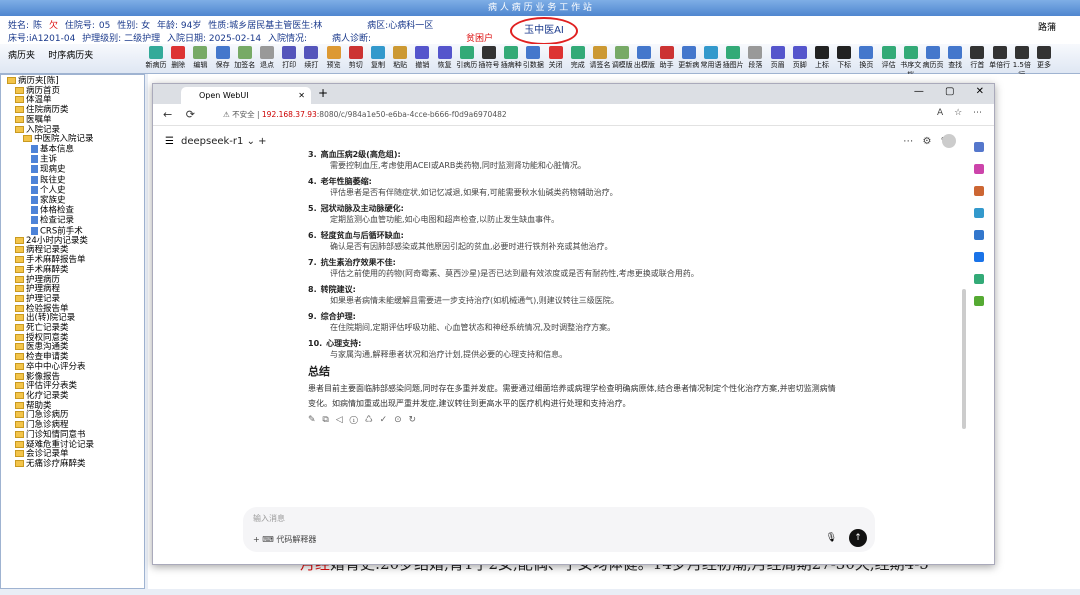 This screenshot has height=595, width=1080. Describe the element at coordinates (979, 169) in the screenshot. I see `tag-icon` at that location.